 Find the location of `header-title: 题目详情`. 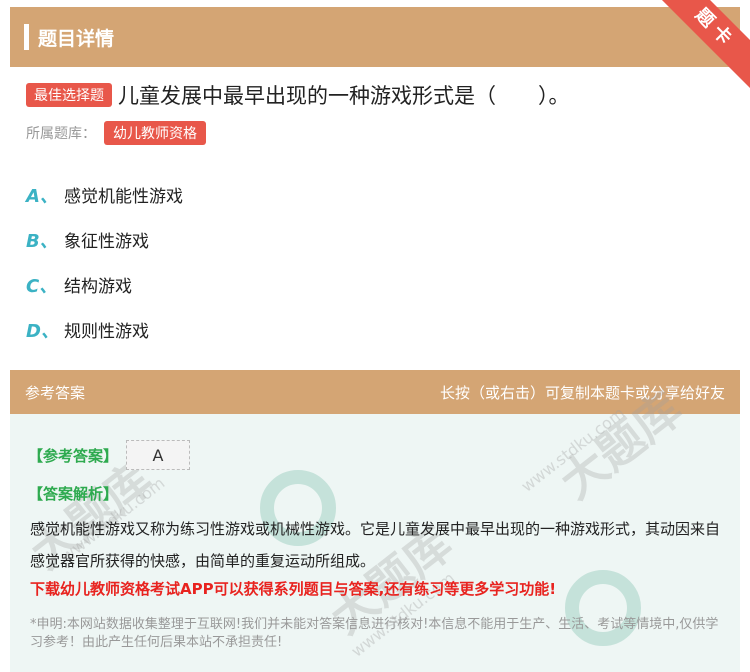

header-title: 题目详情 is located at coordinates (76, 38).